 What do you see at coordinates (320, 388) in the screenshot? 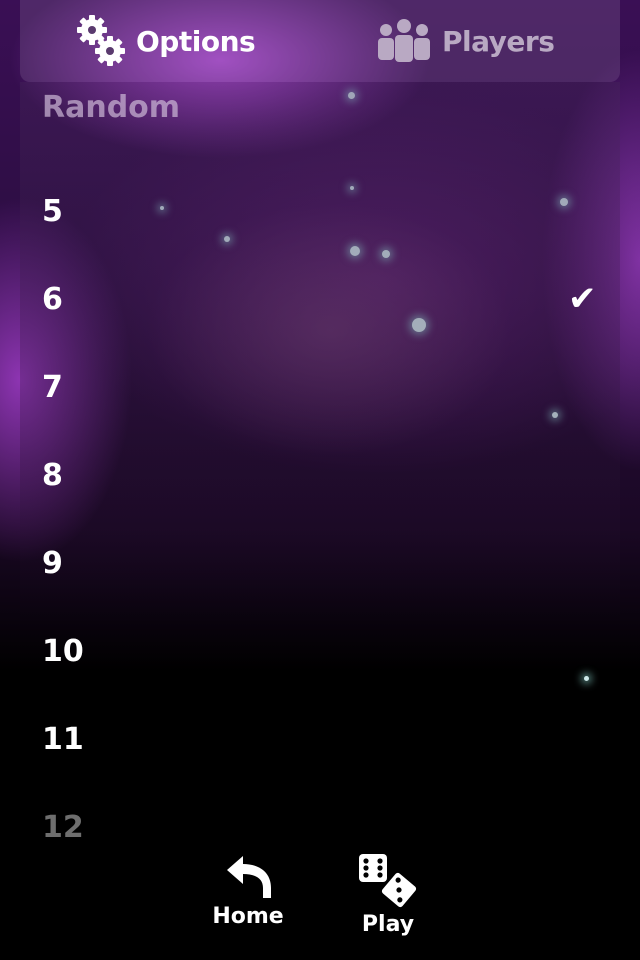
I see `list-item-7: 7` at bounding box center [320, 388].